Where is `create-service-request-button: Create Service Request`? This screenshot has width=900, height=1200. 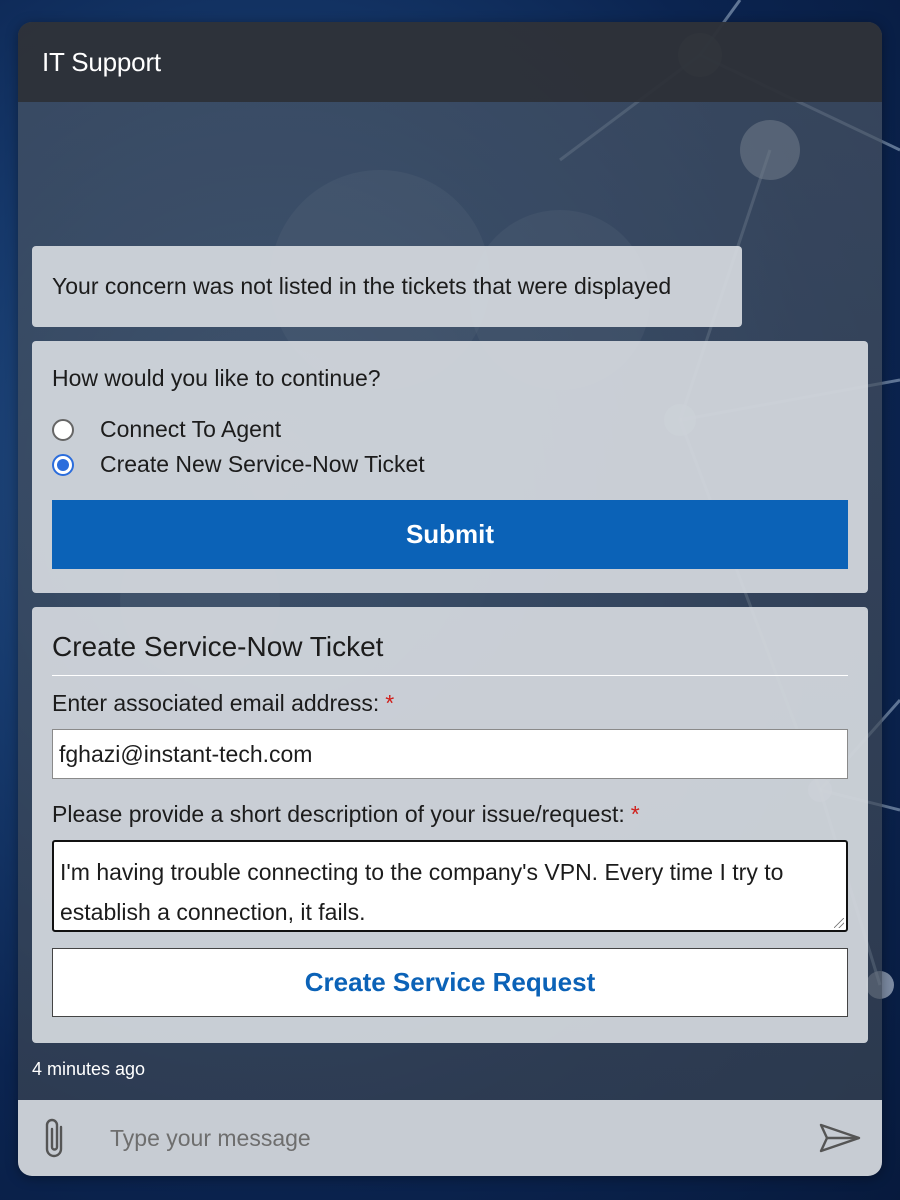
create-service-request-button: Create Service Request is located at coordinates (450, 982).